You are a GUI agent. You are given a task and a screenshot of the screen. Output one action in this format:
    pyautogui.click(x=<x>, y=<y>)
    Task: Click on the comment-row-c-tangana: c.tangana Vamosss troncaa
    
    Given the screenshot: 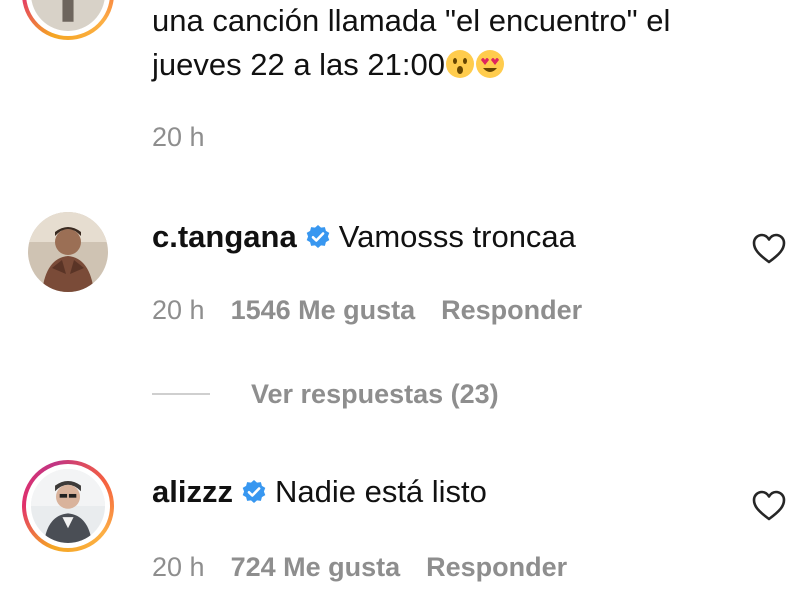 What is the action you would take?
    pyautogui.click(x=364, y=237)
    